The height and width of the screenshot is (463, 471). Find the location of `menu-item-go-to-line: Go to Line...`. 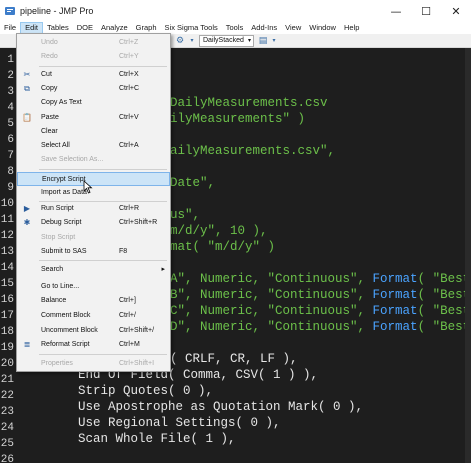

menu-item-go-to-line: Go to Line... is located at coordinates (93, 287).